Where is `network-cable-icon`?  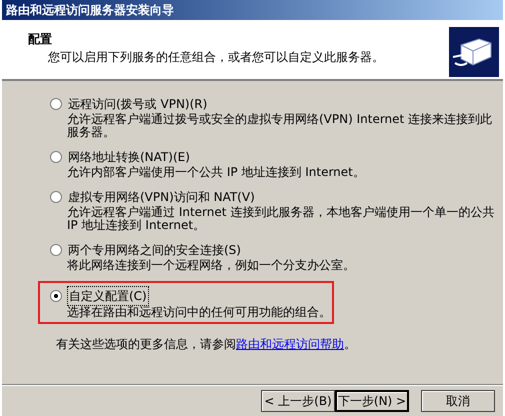
network-cable-icon is located at coordinates (474, 52).